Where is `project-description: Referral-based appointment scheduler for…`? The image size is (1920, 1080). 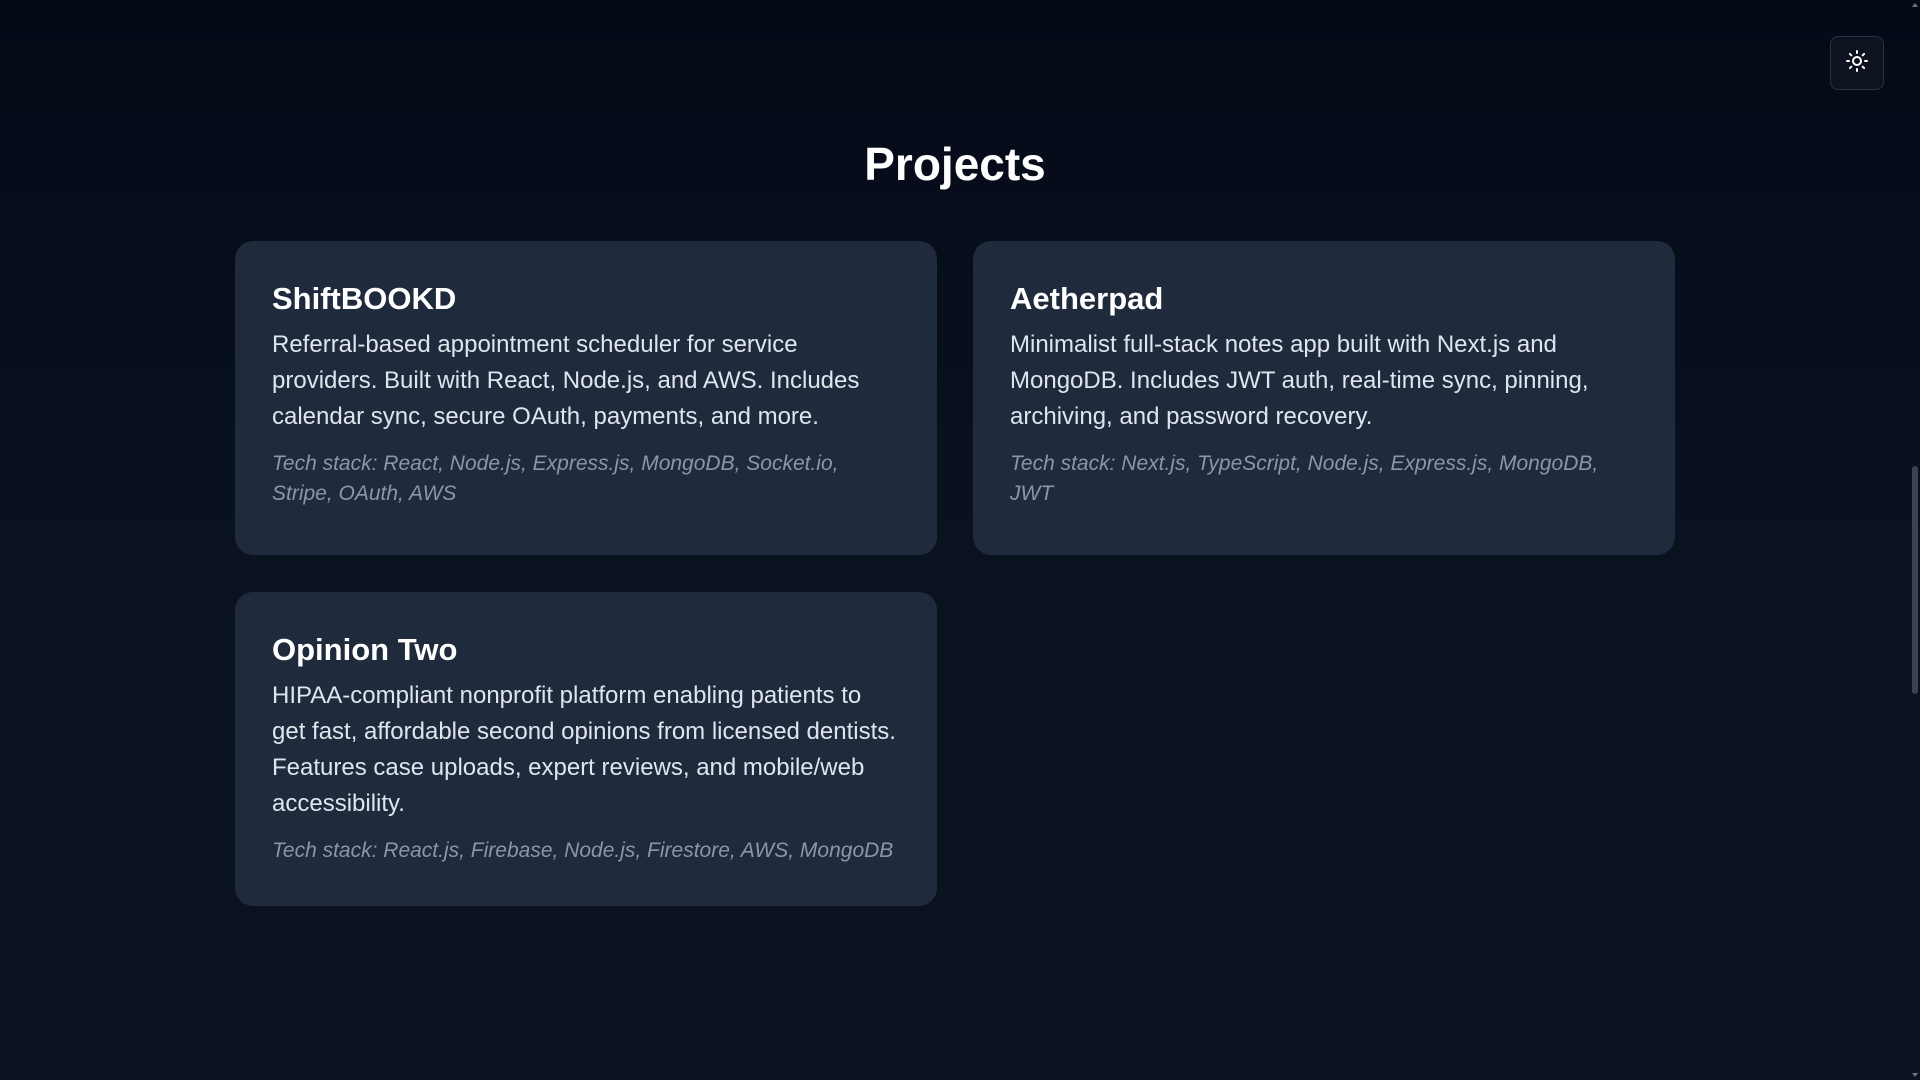 project-description: Referral-based appointment scheduler for… is located at coordinates (566, 380).